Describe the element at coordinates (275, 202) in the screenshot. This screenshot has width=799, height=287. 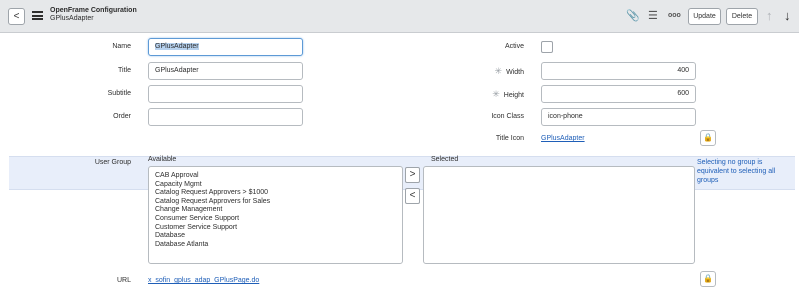
I see `list-item: Catalog Request Approvers for Sales` at that location.